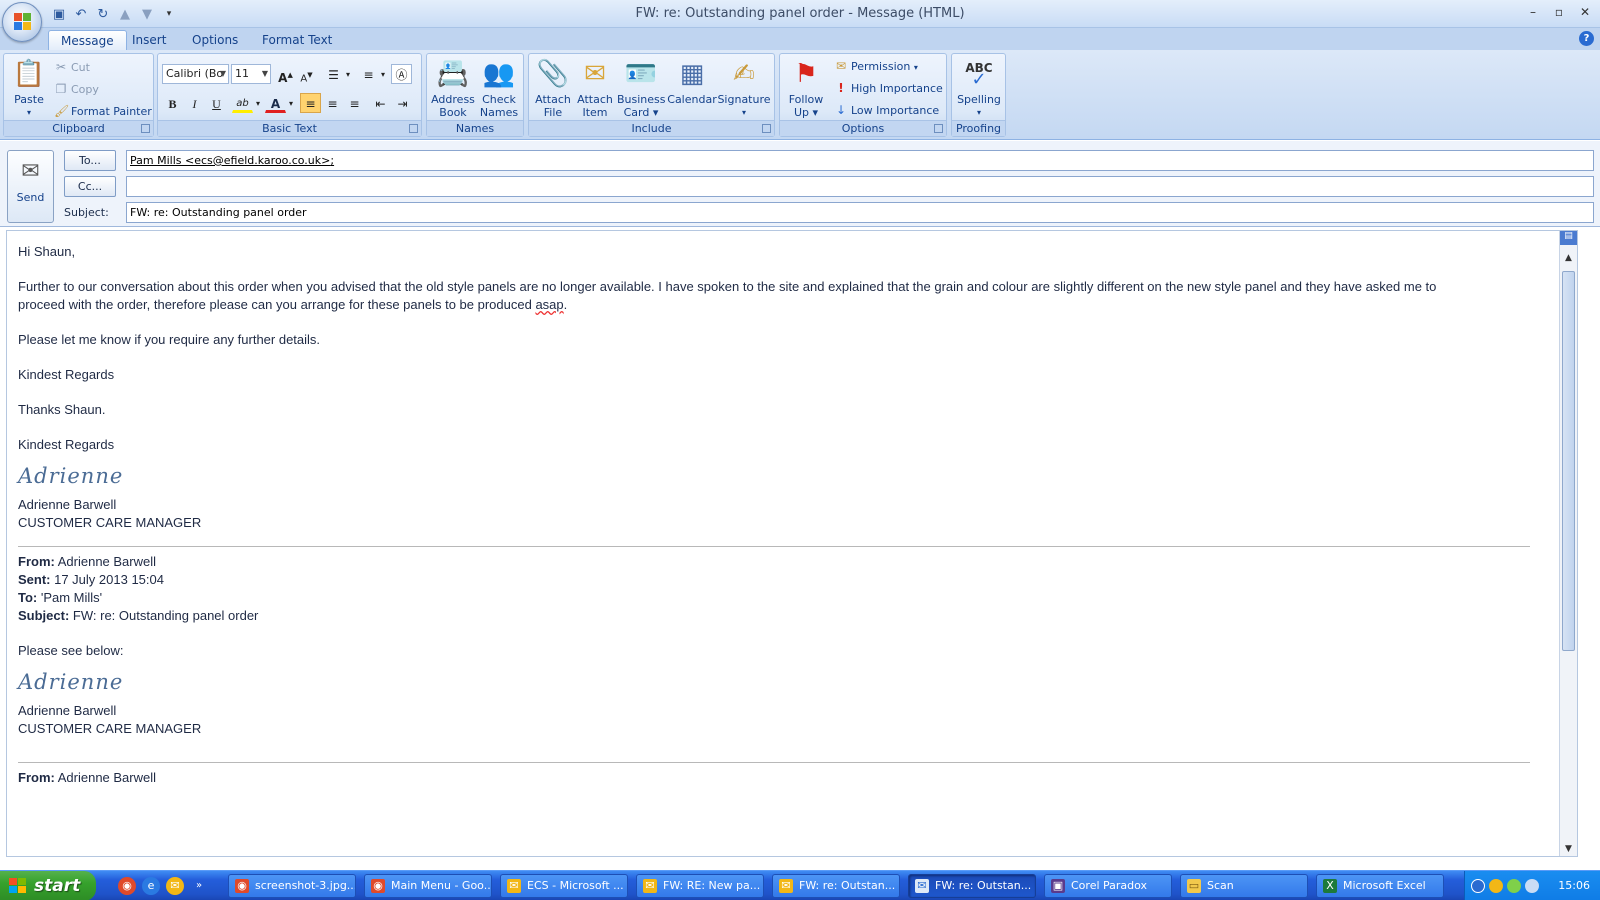 The image size is (1600, 900). I want to click on font-color-dropdown-icon: ▾, so click(291, 103).